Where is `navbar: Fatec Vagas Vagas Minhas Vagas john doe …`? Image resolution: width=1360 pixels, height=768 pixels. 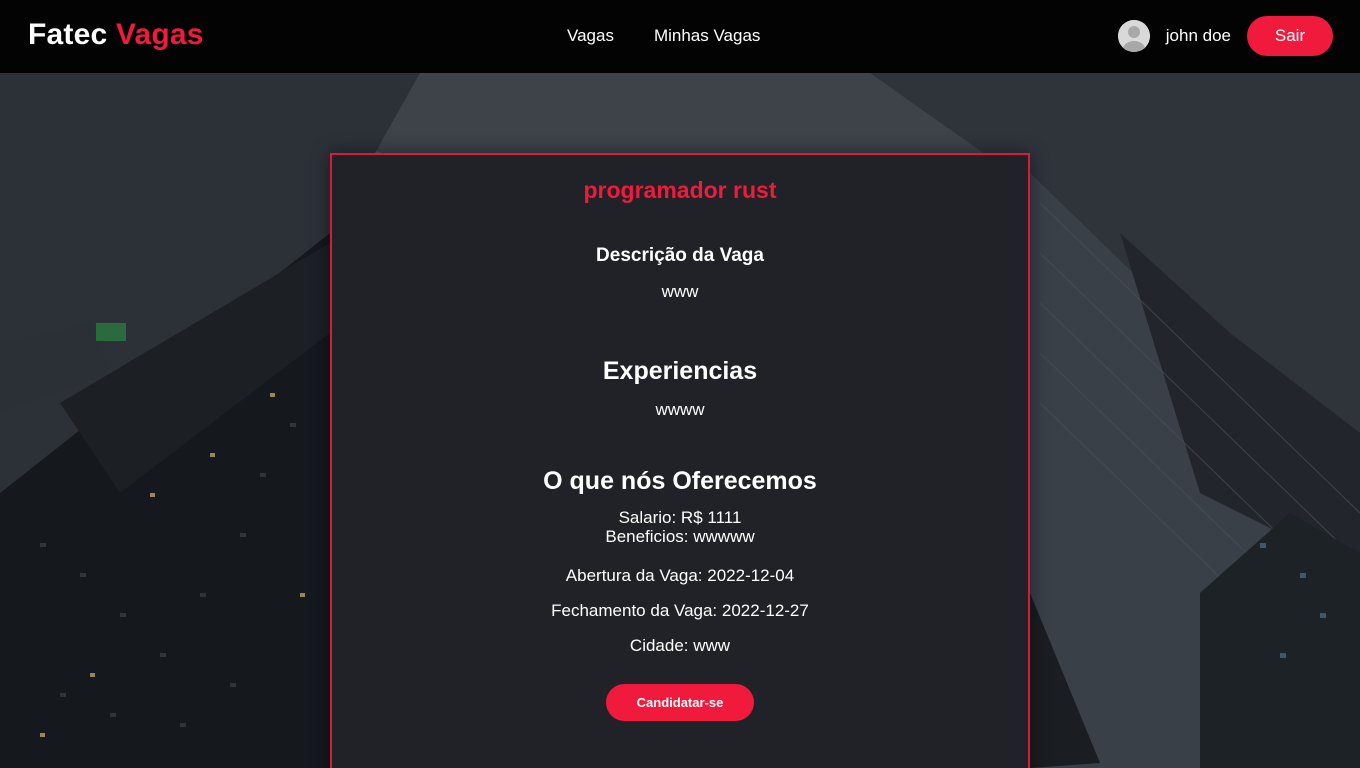 navbar: Fatec Vagas Vagas Minhas Vagas john doe … is located at coordinates (680, 36).